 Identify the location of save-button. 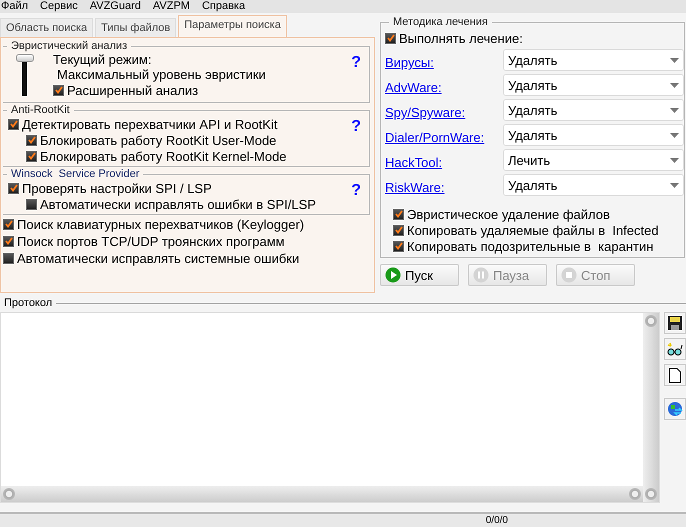
(675, 323).